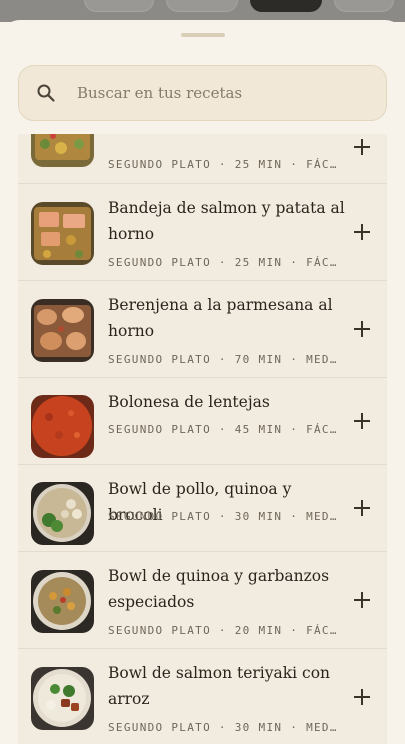 The width and height of the screenshot is (405, 744). I want to click on background-app-chips, so click(202, 11).